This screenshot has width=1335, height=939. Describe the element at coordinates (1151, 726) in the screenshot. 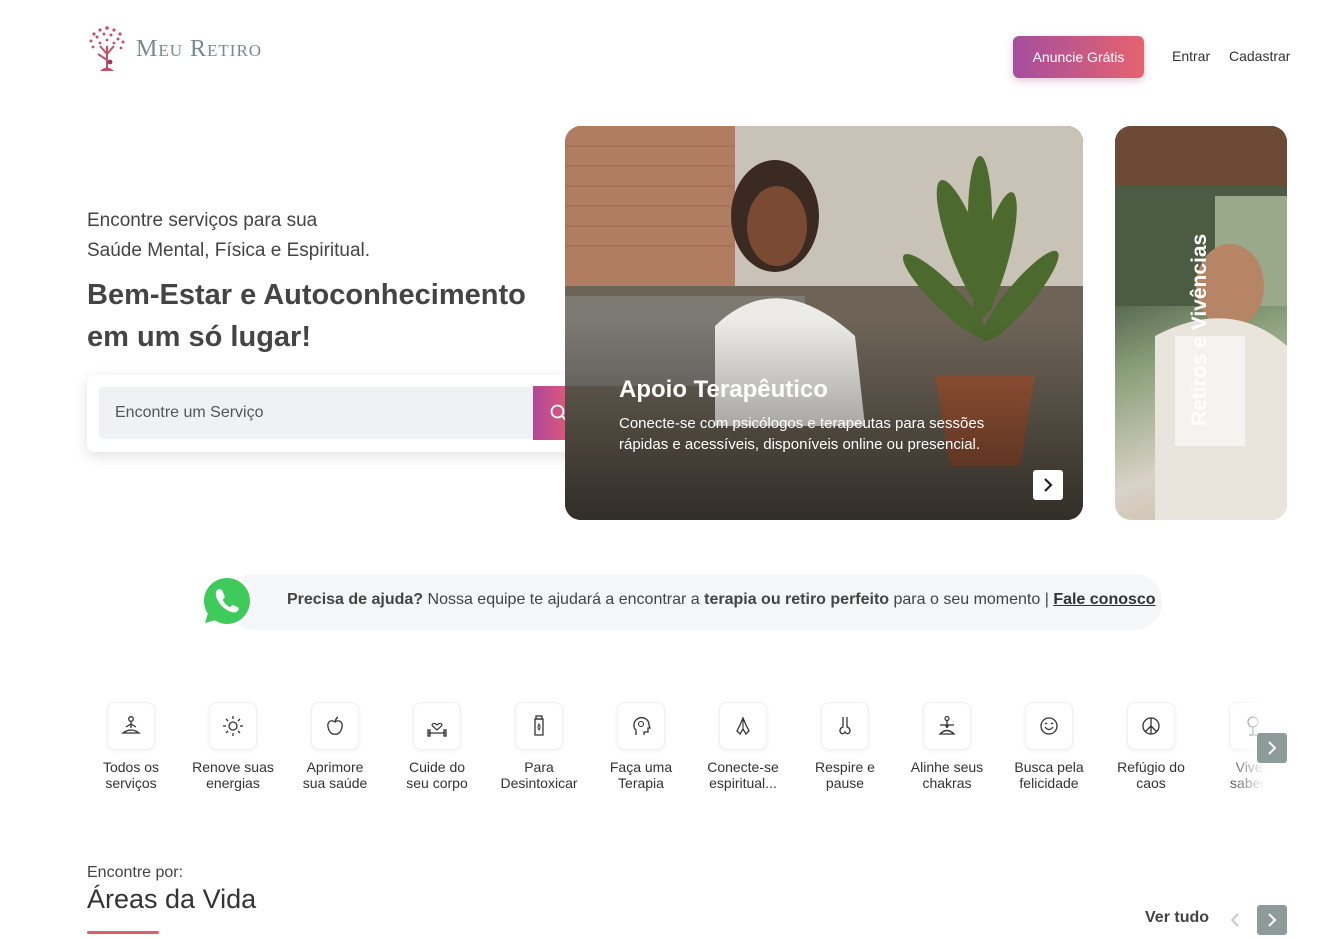

I see `peace-icon` at that location.